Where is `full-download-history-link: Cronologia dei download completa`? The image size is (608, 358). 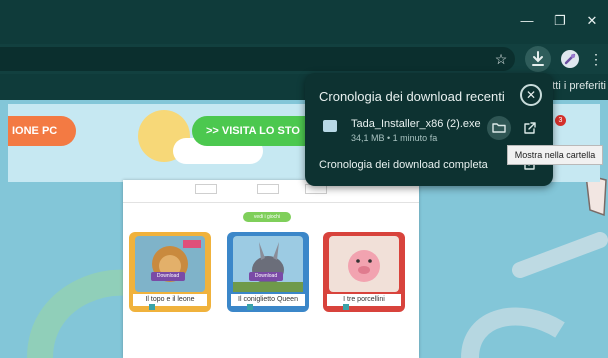 full-download-history-link: Cronologia dei download completa is located at coordinates (403, 165).